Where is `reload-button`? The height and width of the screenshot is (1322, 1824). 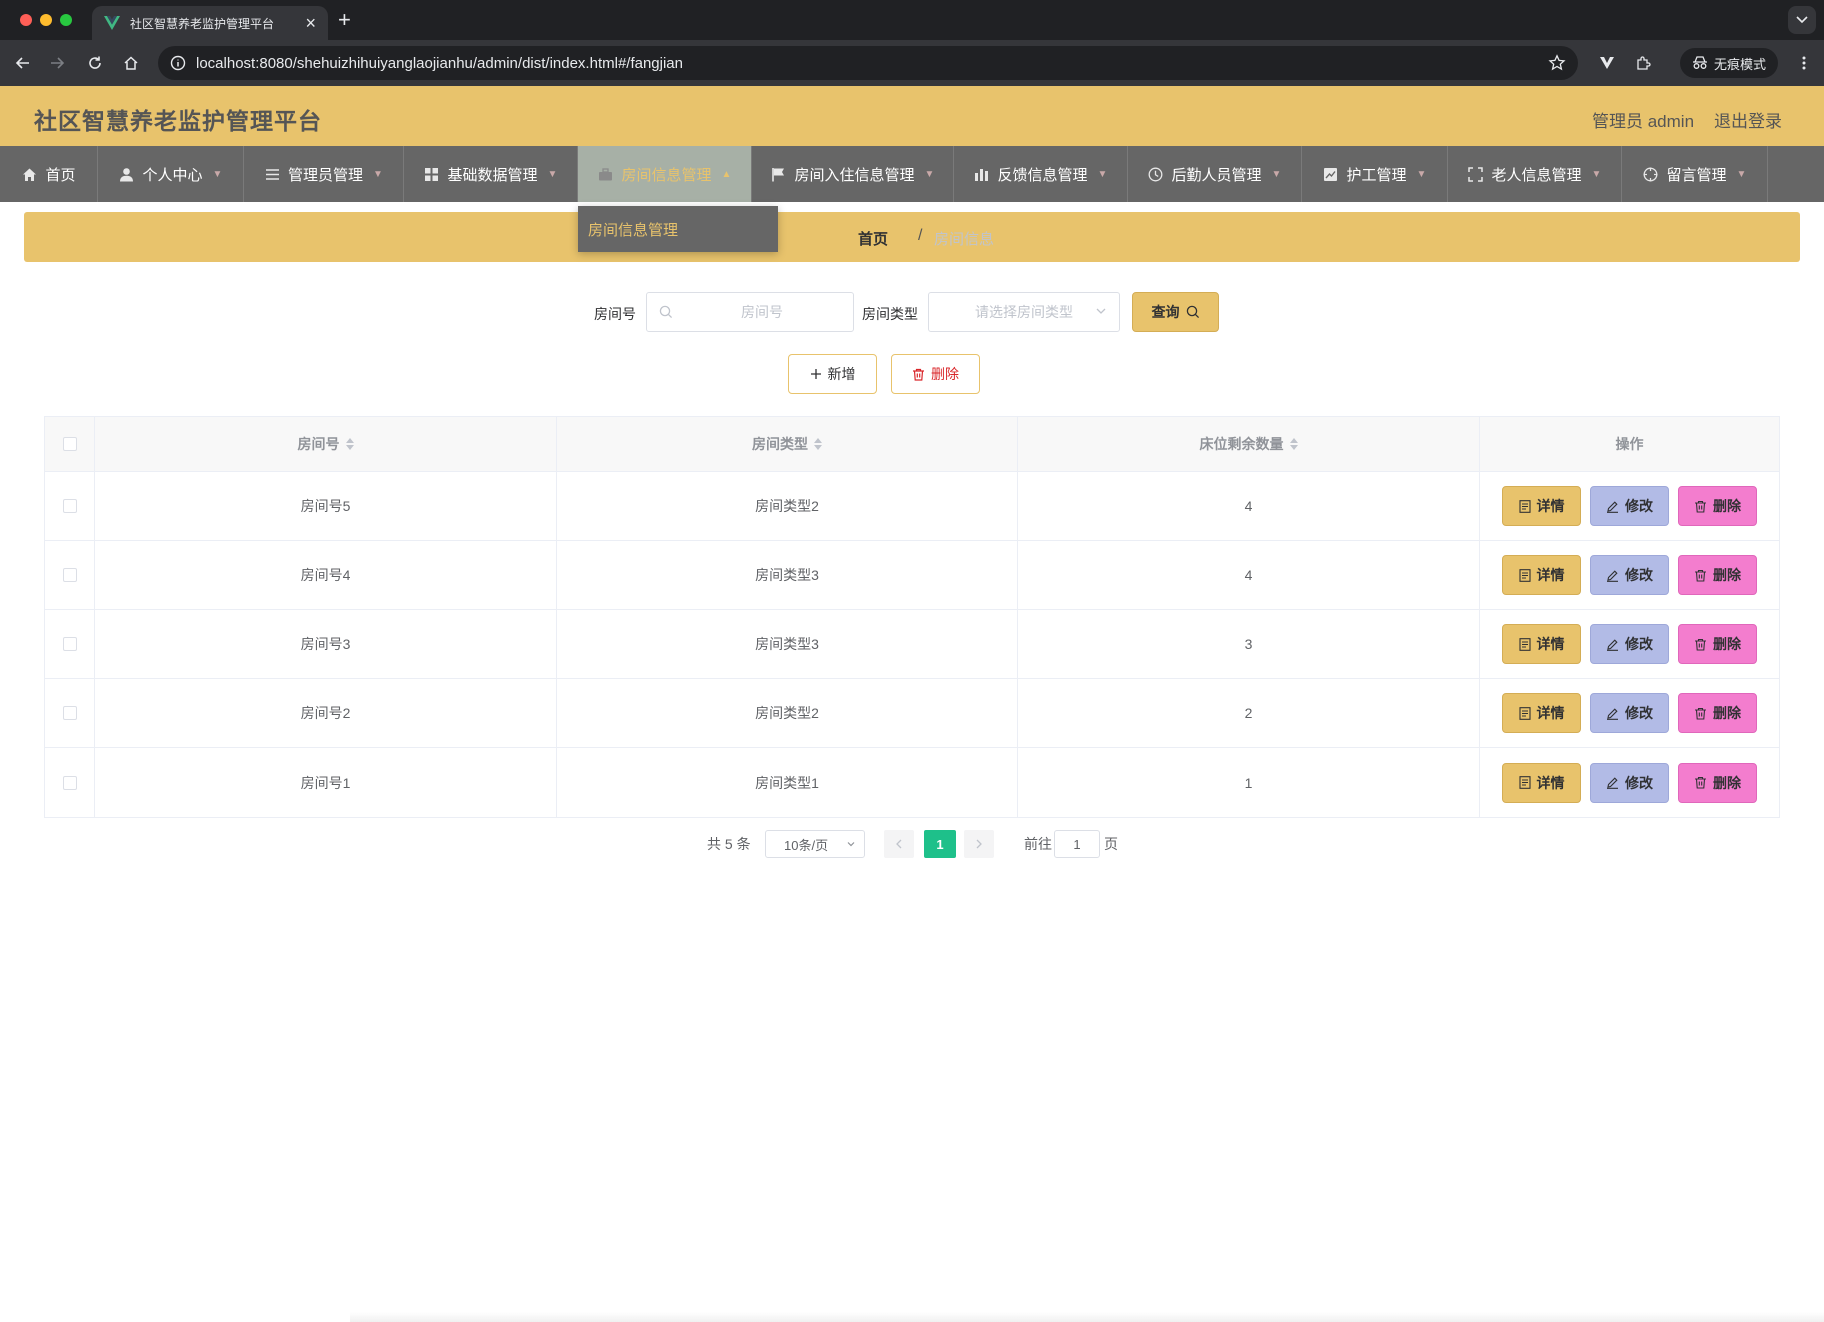
reload-button is located at coordinates (95, 63).